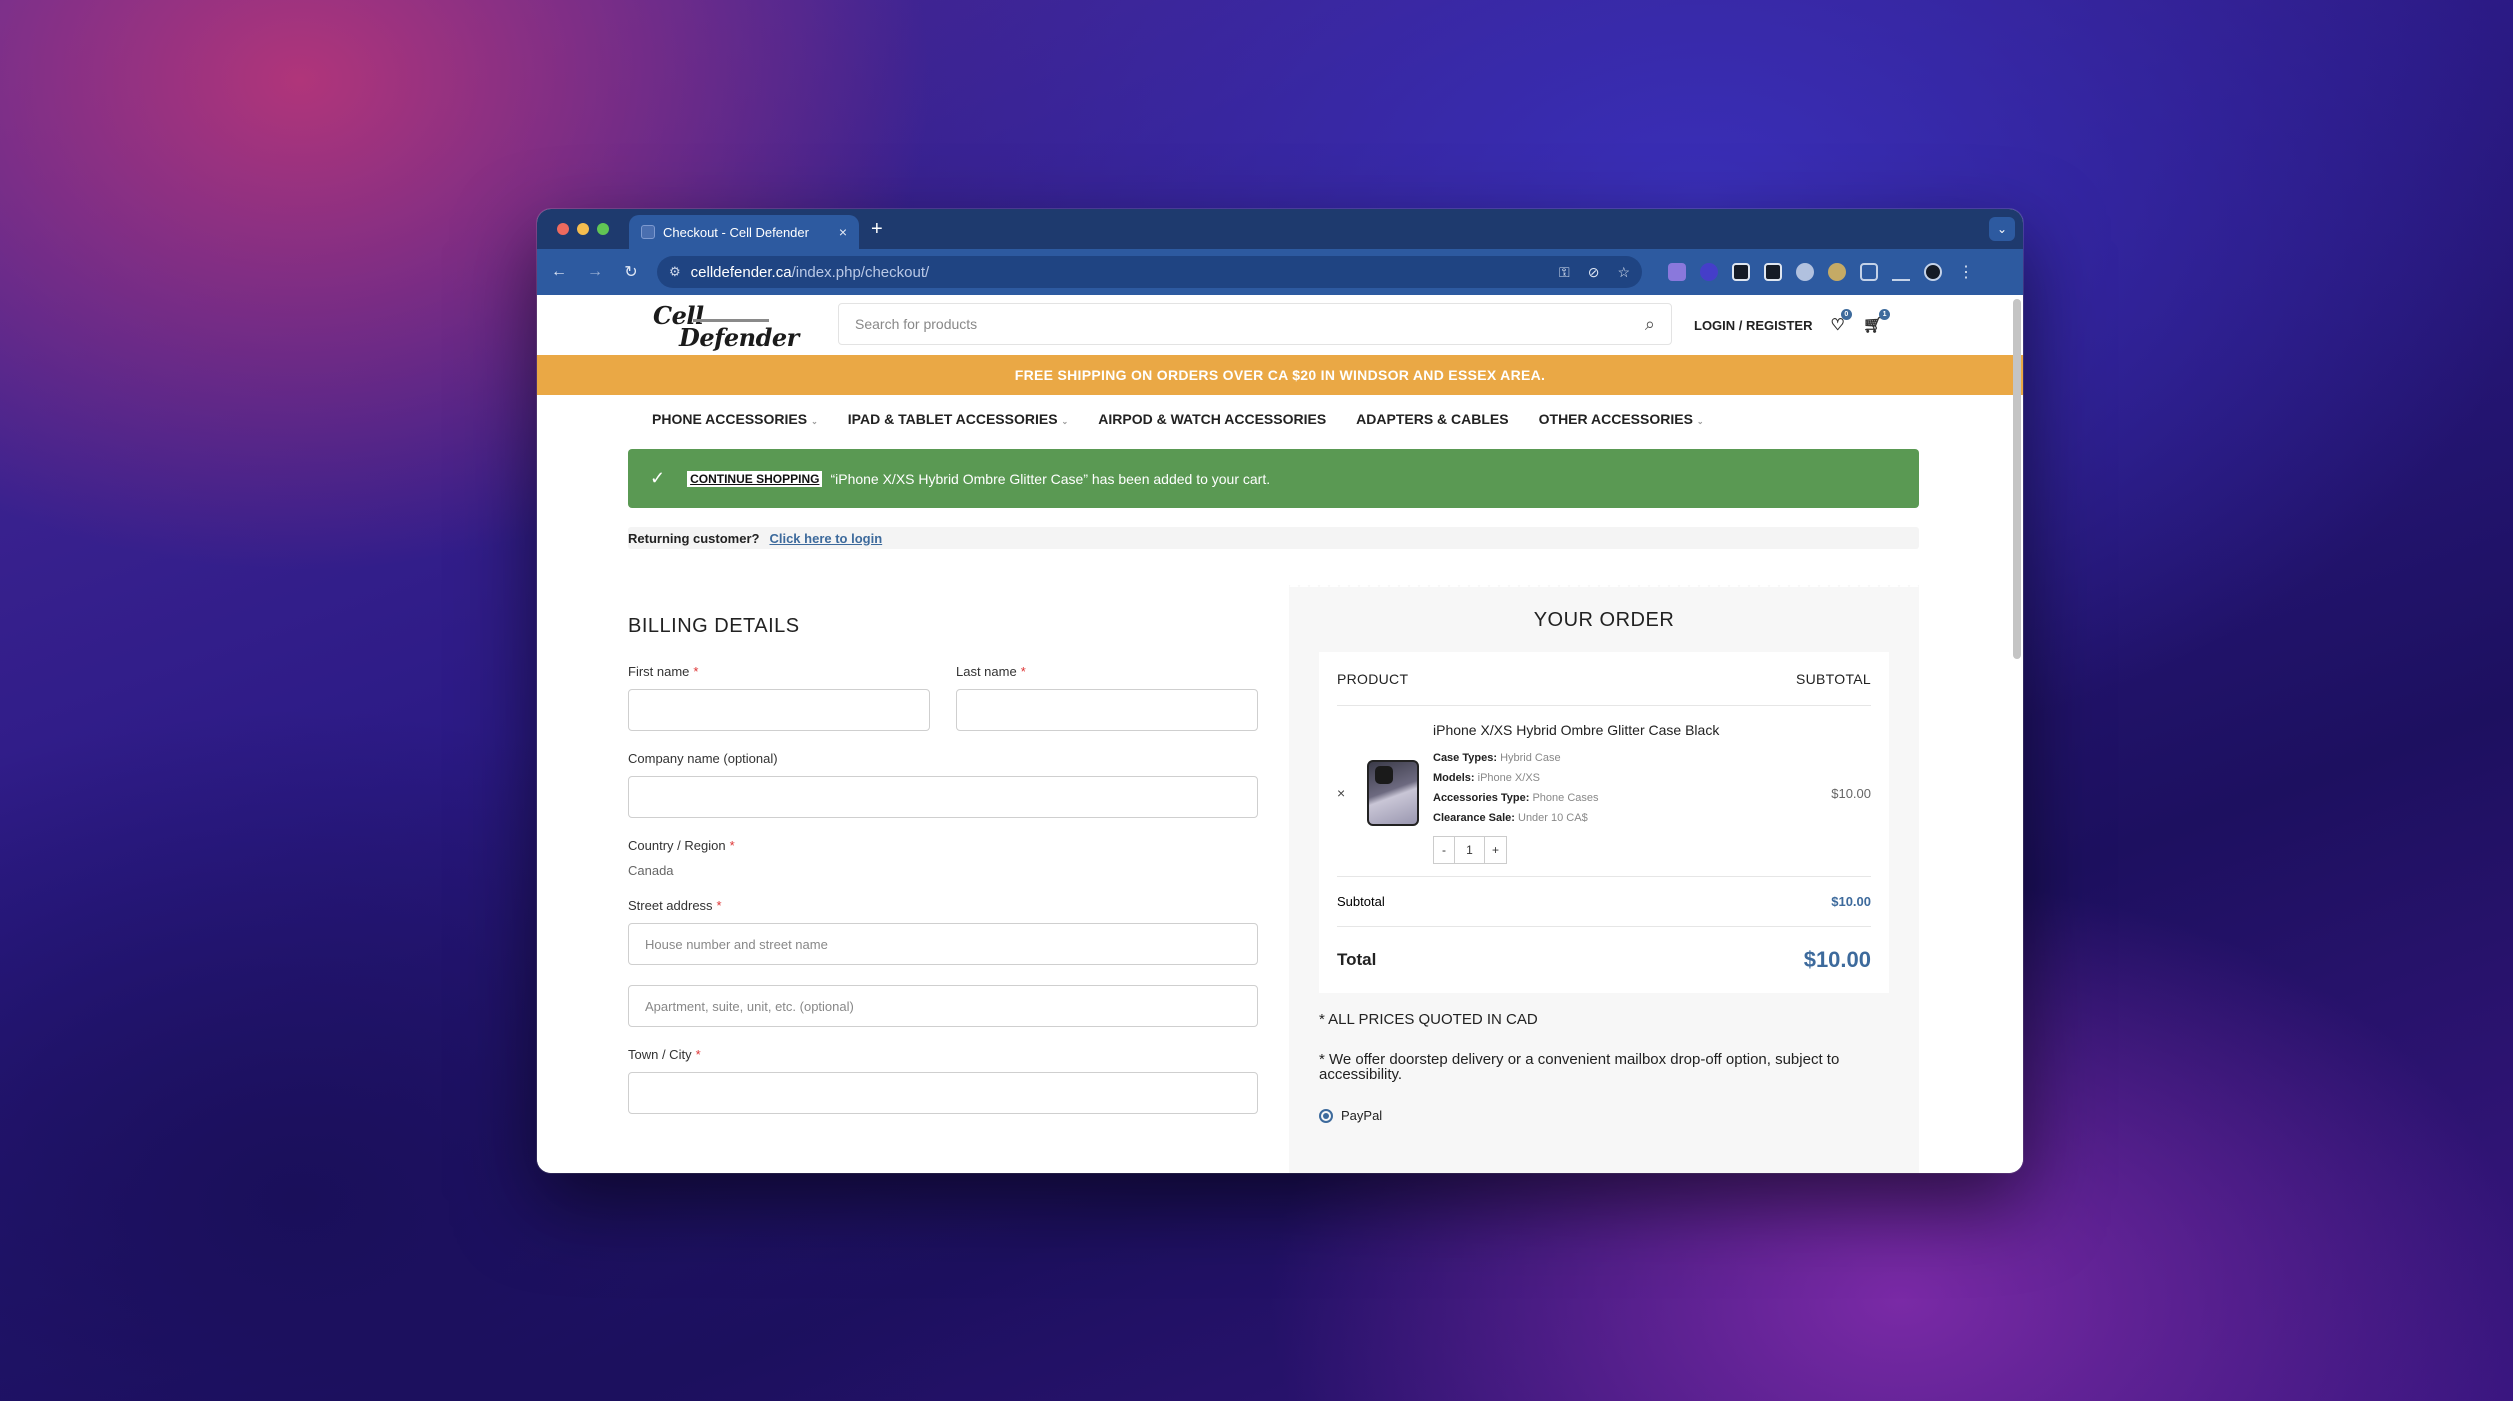 The width and height of the screenshot is (2513, 1401). Describe the element at coordinates (1621, 419) in the screenshot. I see `nav-other-accessories: OTHER ACCESSORIES ⌄` at that location.